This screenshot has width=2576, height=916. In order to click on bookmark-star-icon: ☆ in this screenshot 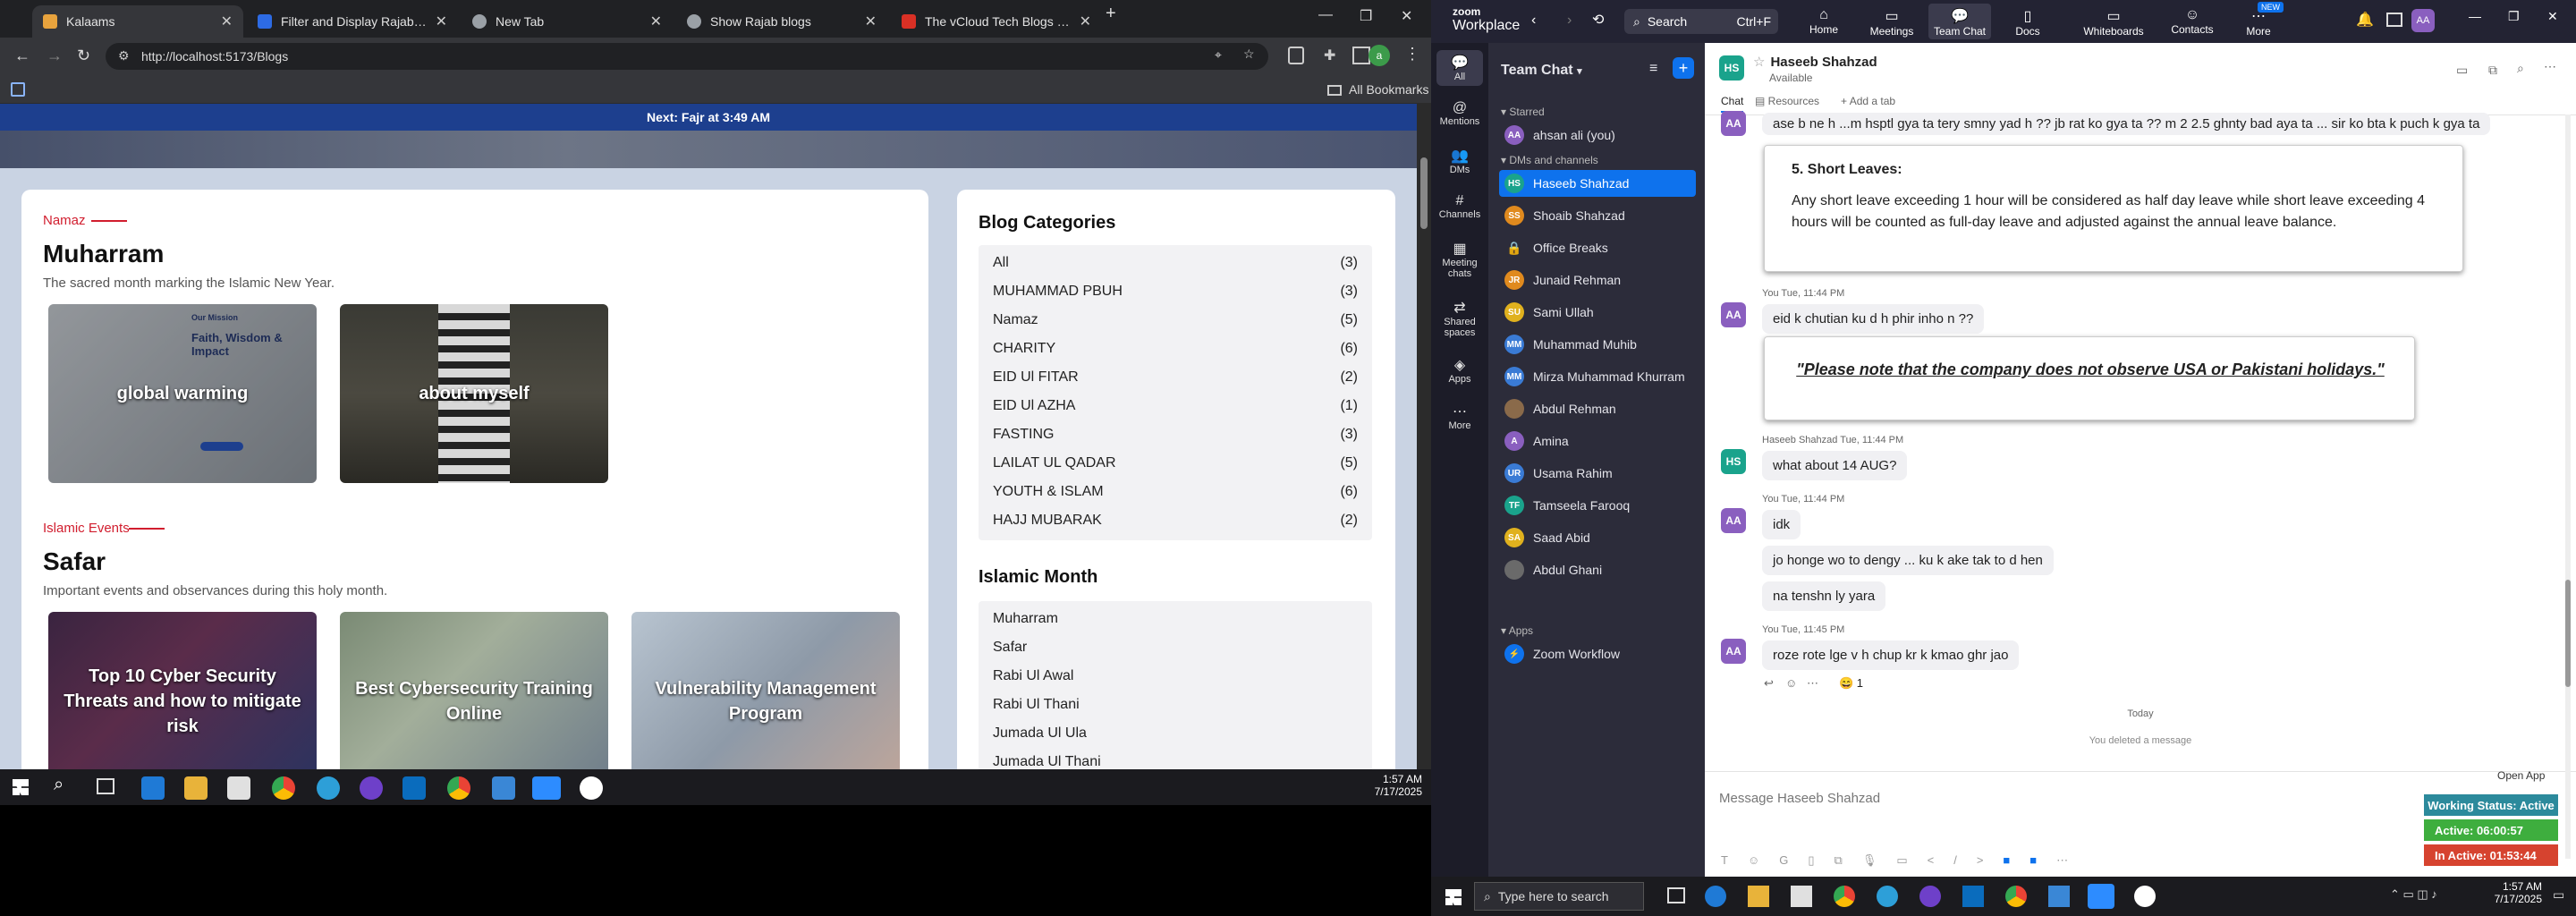, I will do `click(1249, 54)`.